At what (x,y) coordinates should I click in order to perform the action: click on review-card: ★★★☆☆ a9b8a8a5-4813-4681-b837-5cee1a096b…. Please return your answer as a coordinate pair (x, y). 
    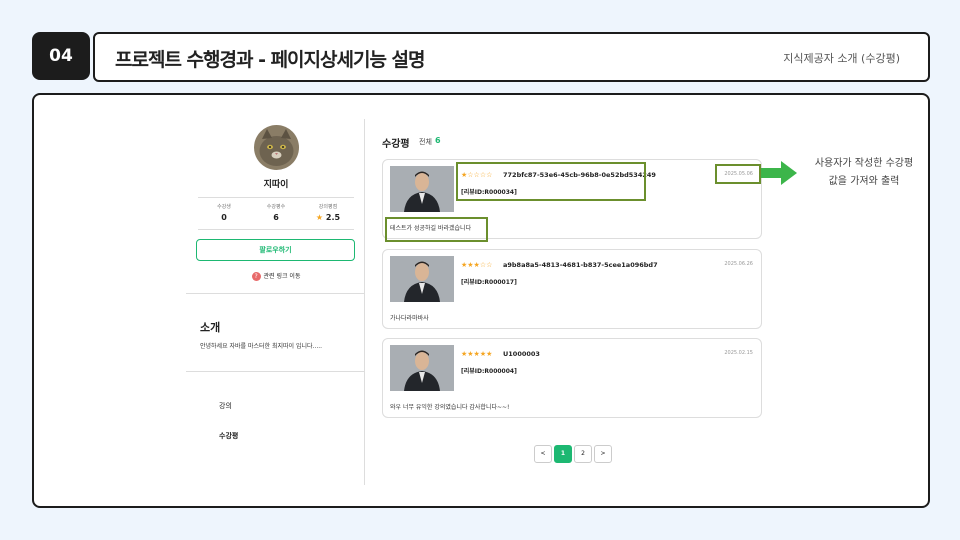
    Looking at the image, I should click on (572, 289).